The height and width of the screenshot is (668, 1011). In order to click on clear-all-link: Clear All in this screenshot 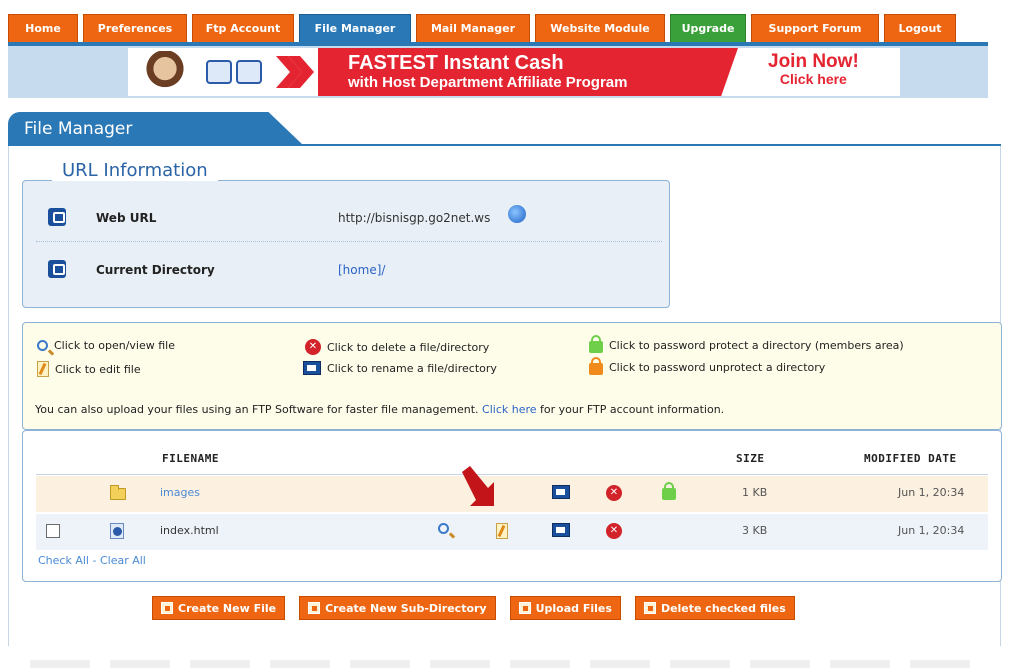, I will do `click(123, 560)`.